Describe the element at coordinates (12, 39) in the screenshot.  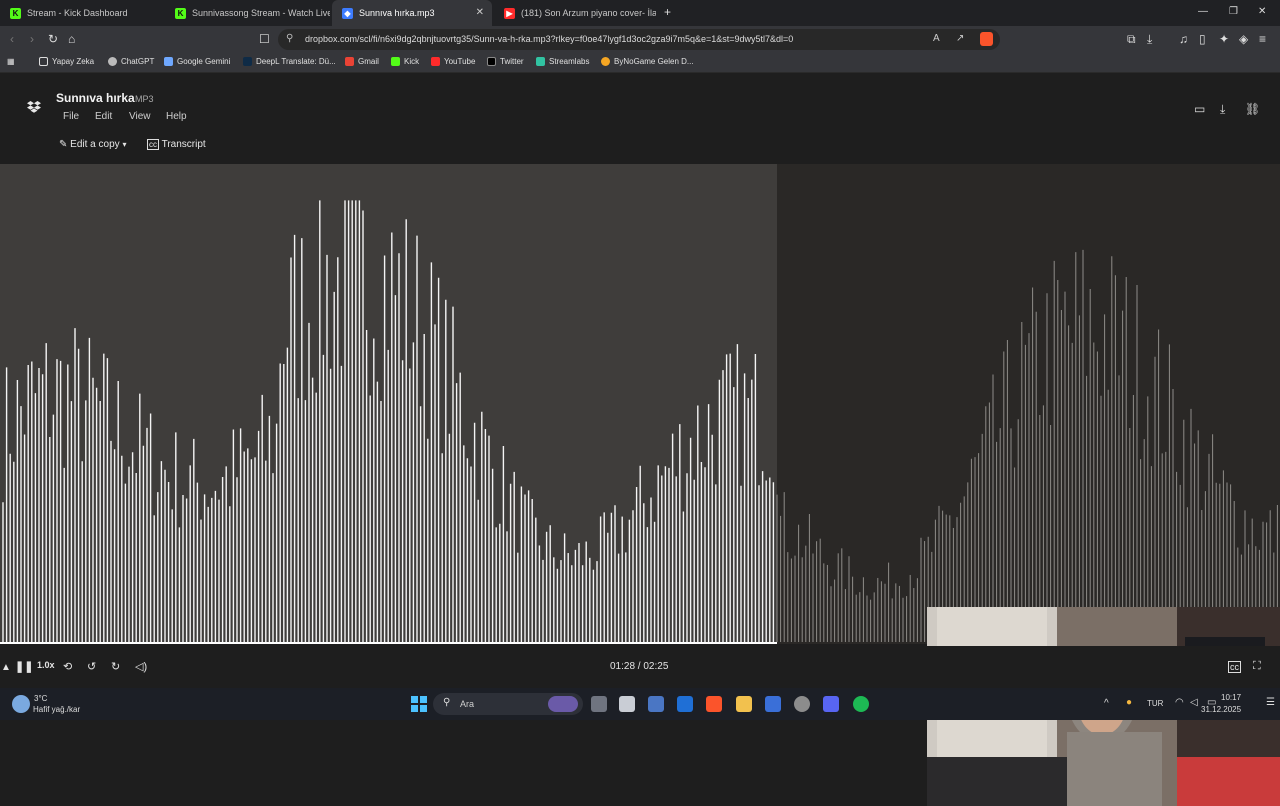
I see `back-icon: ‹` at that location.